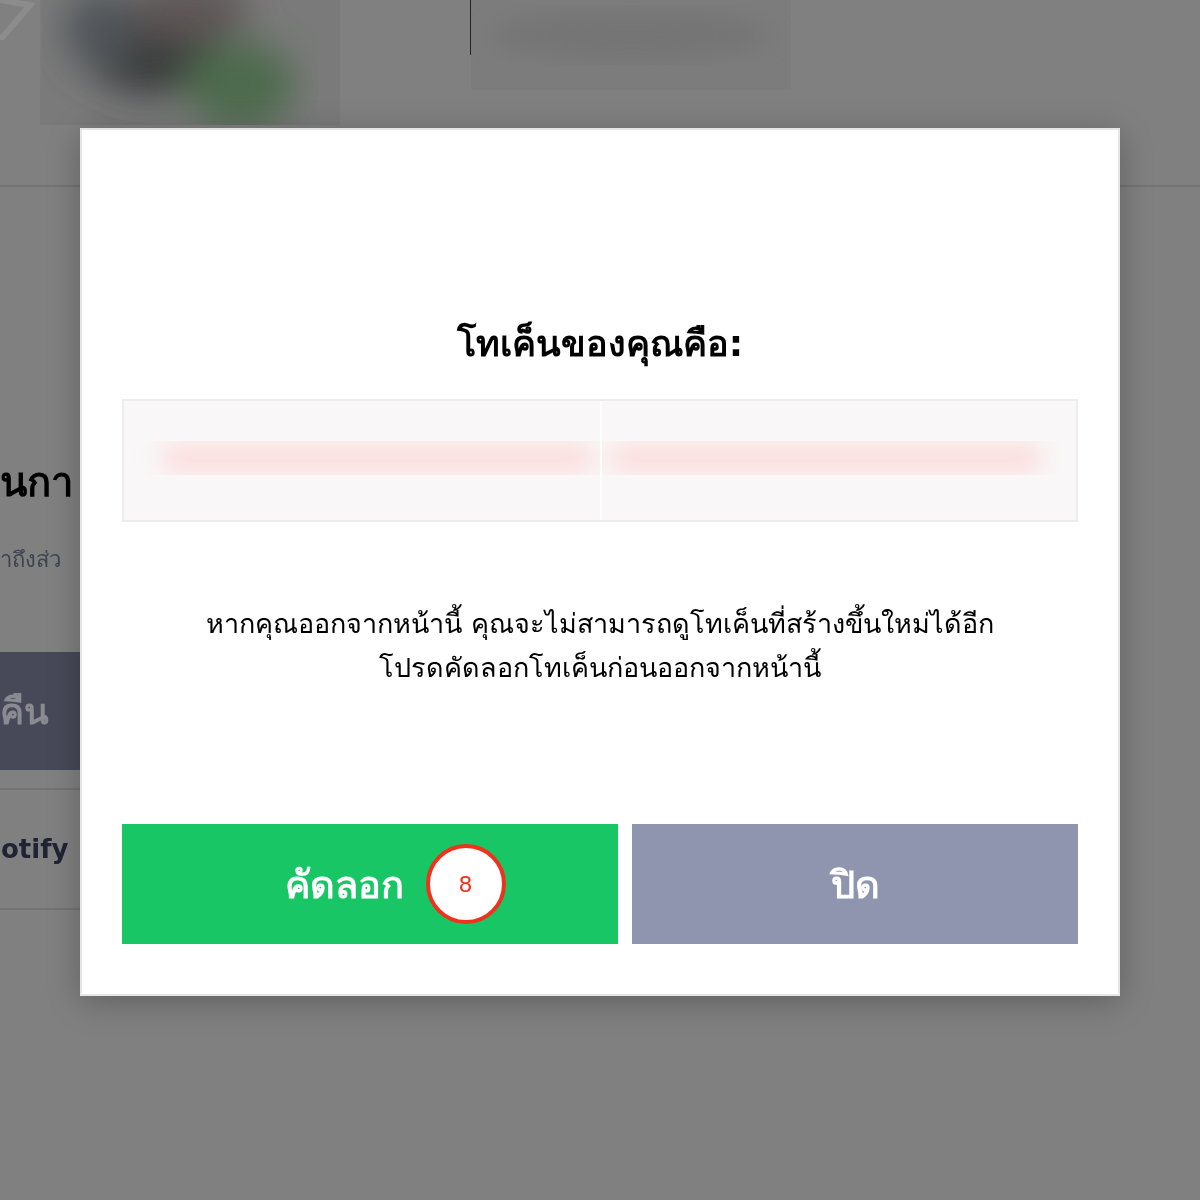 The height and width of the screenshot is (1200, 1200). What do you see at coordinates (370, 884) in the screenshot?
I see `copy-button: คัดลอก 8` at bounding box center [370, 884].